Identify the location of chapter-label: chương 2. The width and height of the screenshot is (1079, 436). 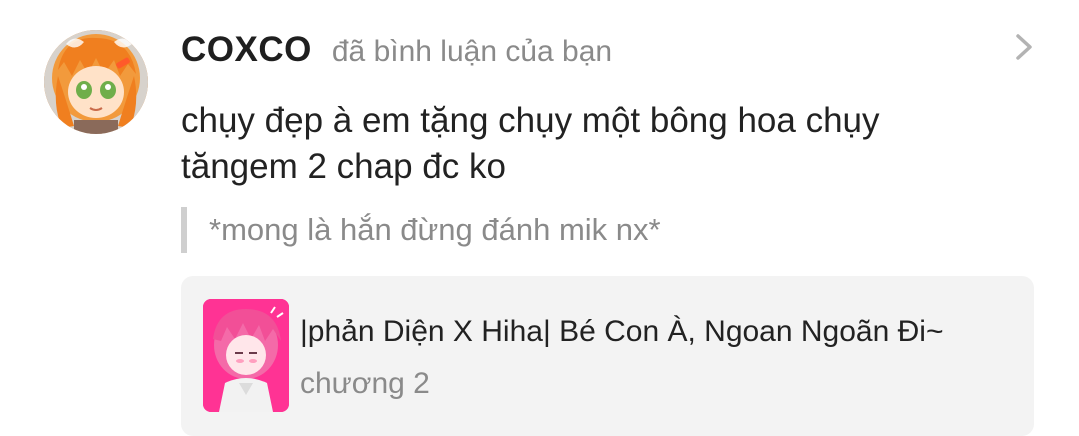
(365, 383).